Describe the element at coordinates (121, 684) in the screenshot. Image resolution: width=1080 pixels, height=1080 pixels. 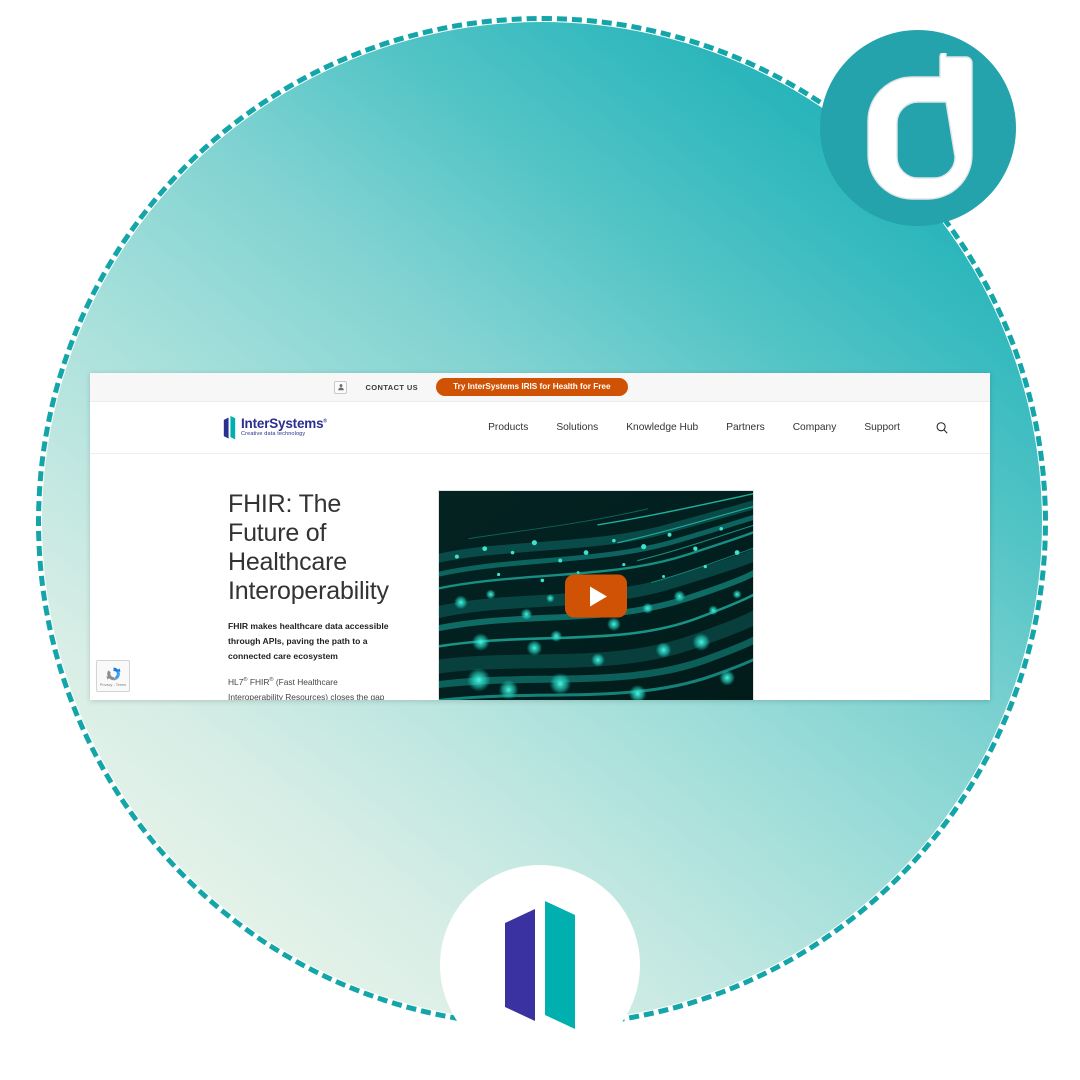
I see `recaptcha-terms: Terms` at that location.